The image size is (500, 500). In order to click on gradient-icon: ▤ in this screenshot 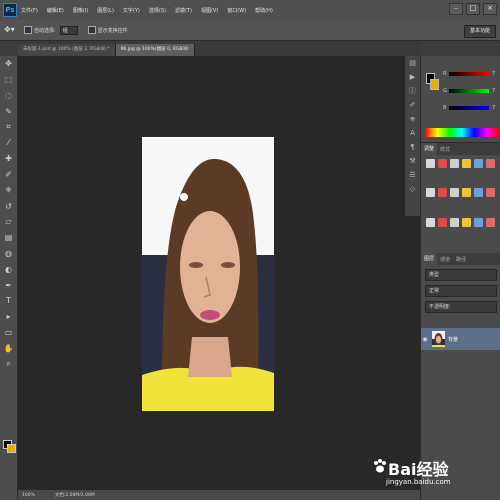, I will do `click(8, 238)`.